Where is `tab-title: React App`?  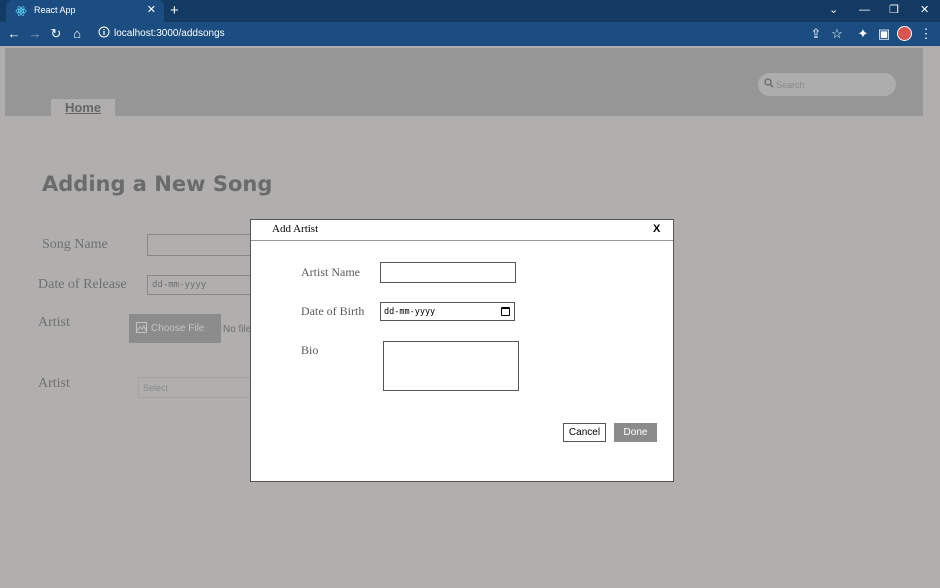
tab-title: React App is located at coordinates (55, 10).